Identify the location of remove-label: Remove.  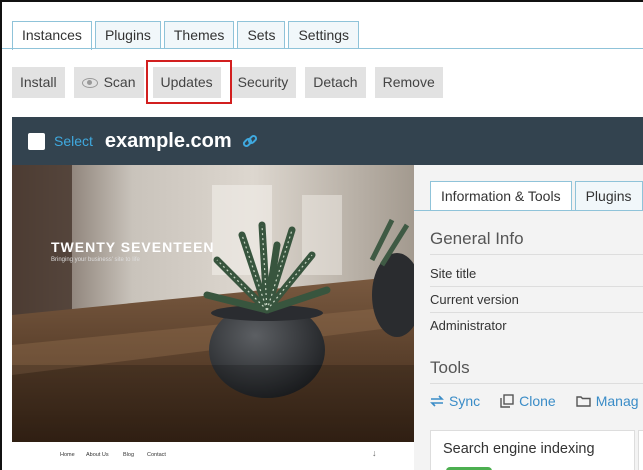
(408, 82).